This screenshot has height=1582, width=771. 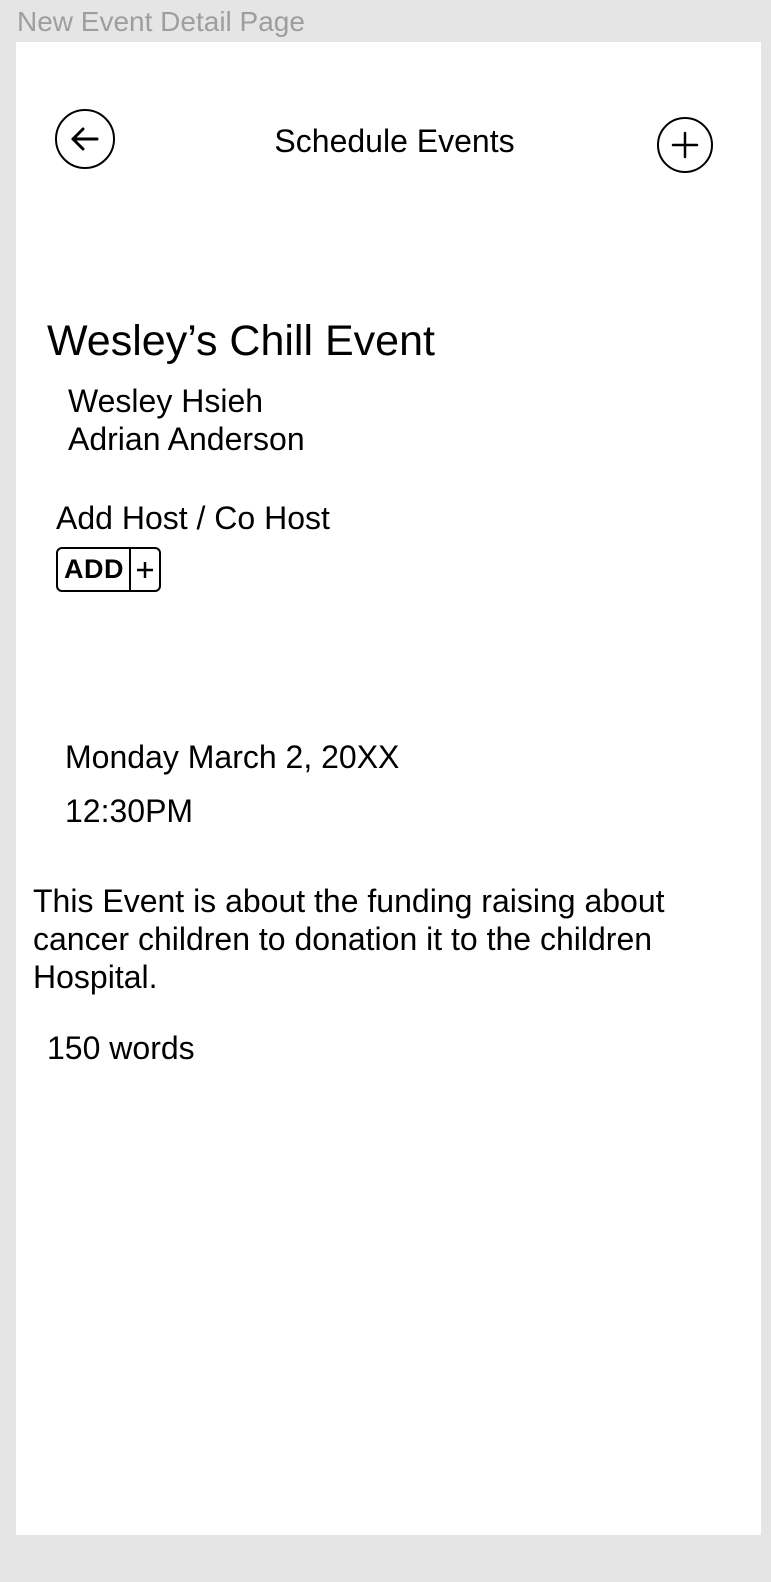 What do you see at coordinates (161, 21) in the screenshot?
I see `frame-label: New Event Detail Page` at bounding box center [161, 21].